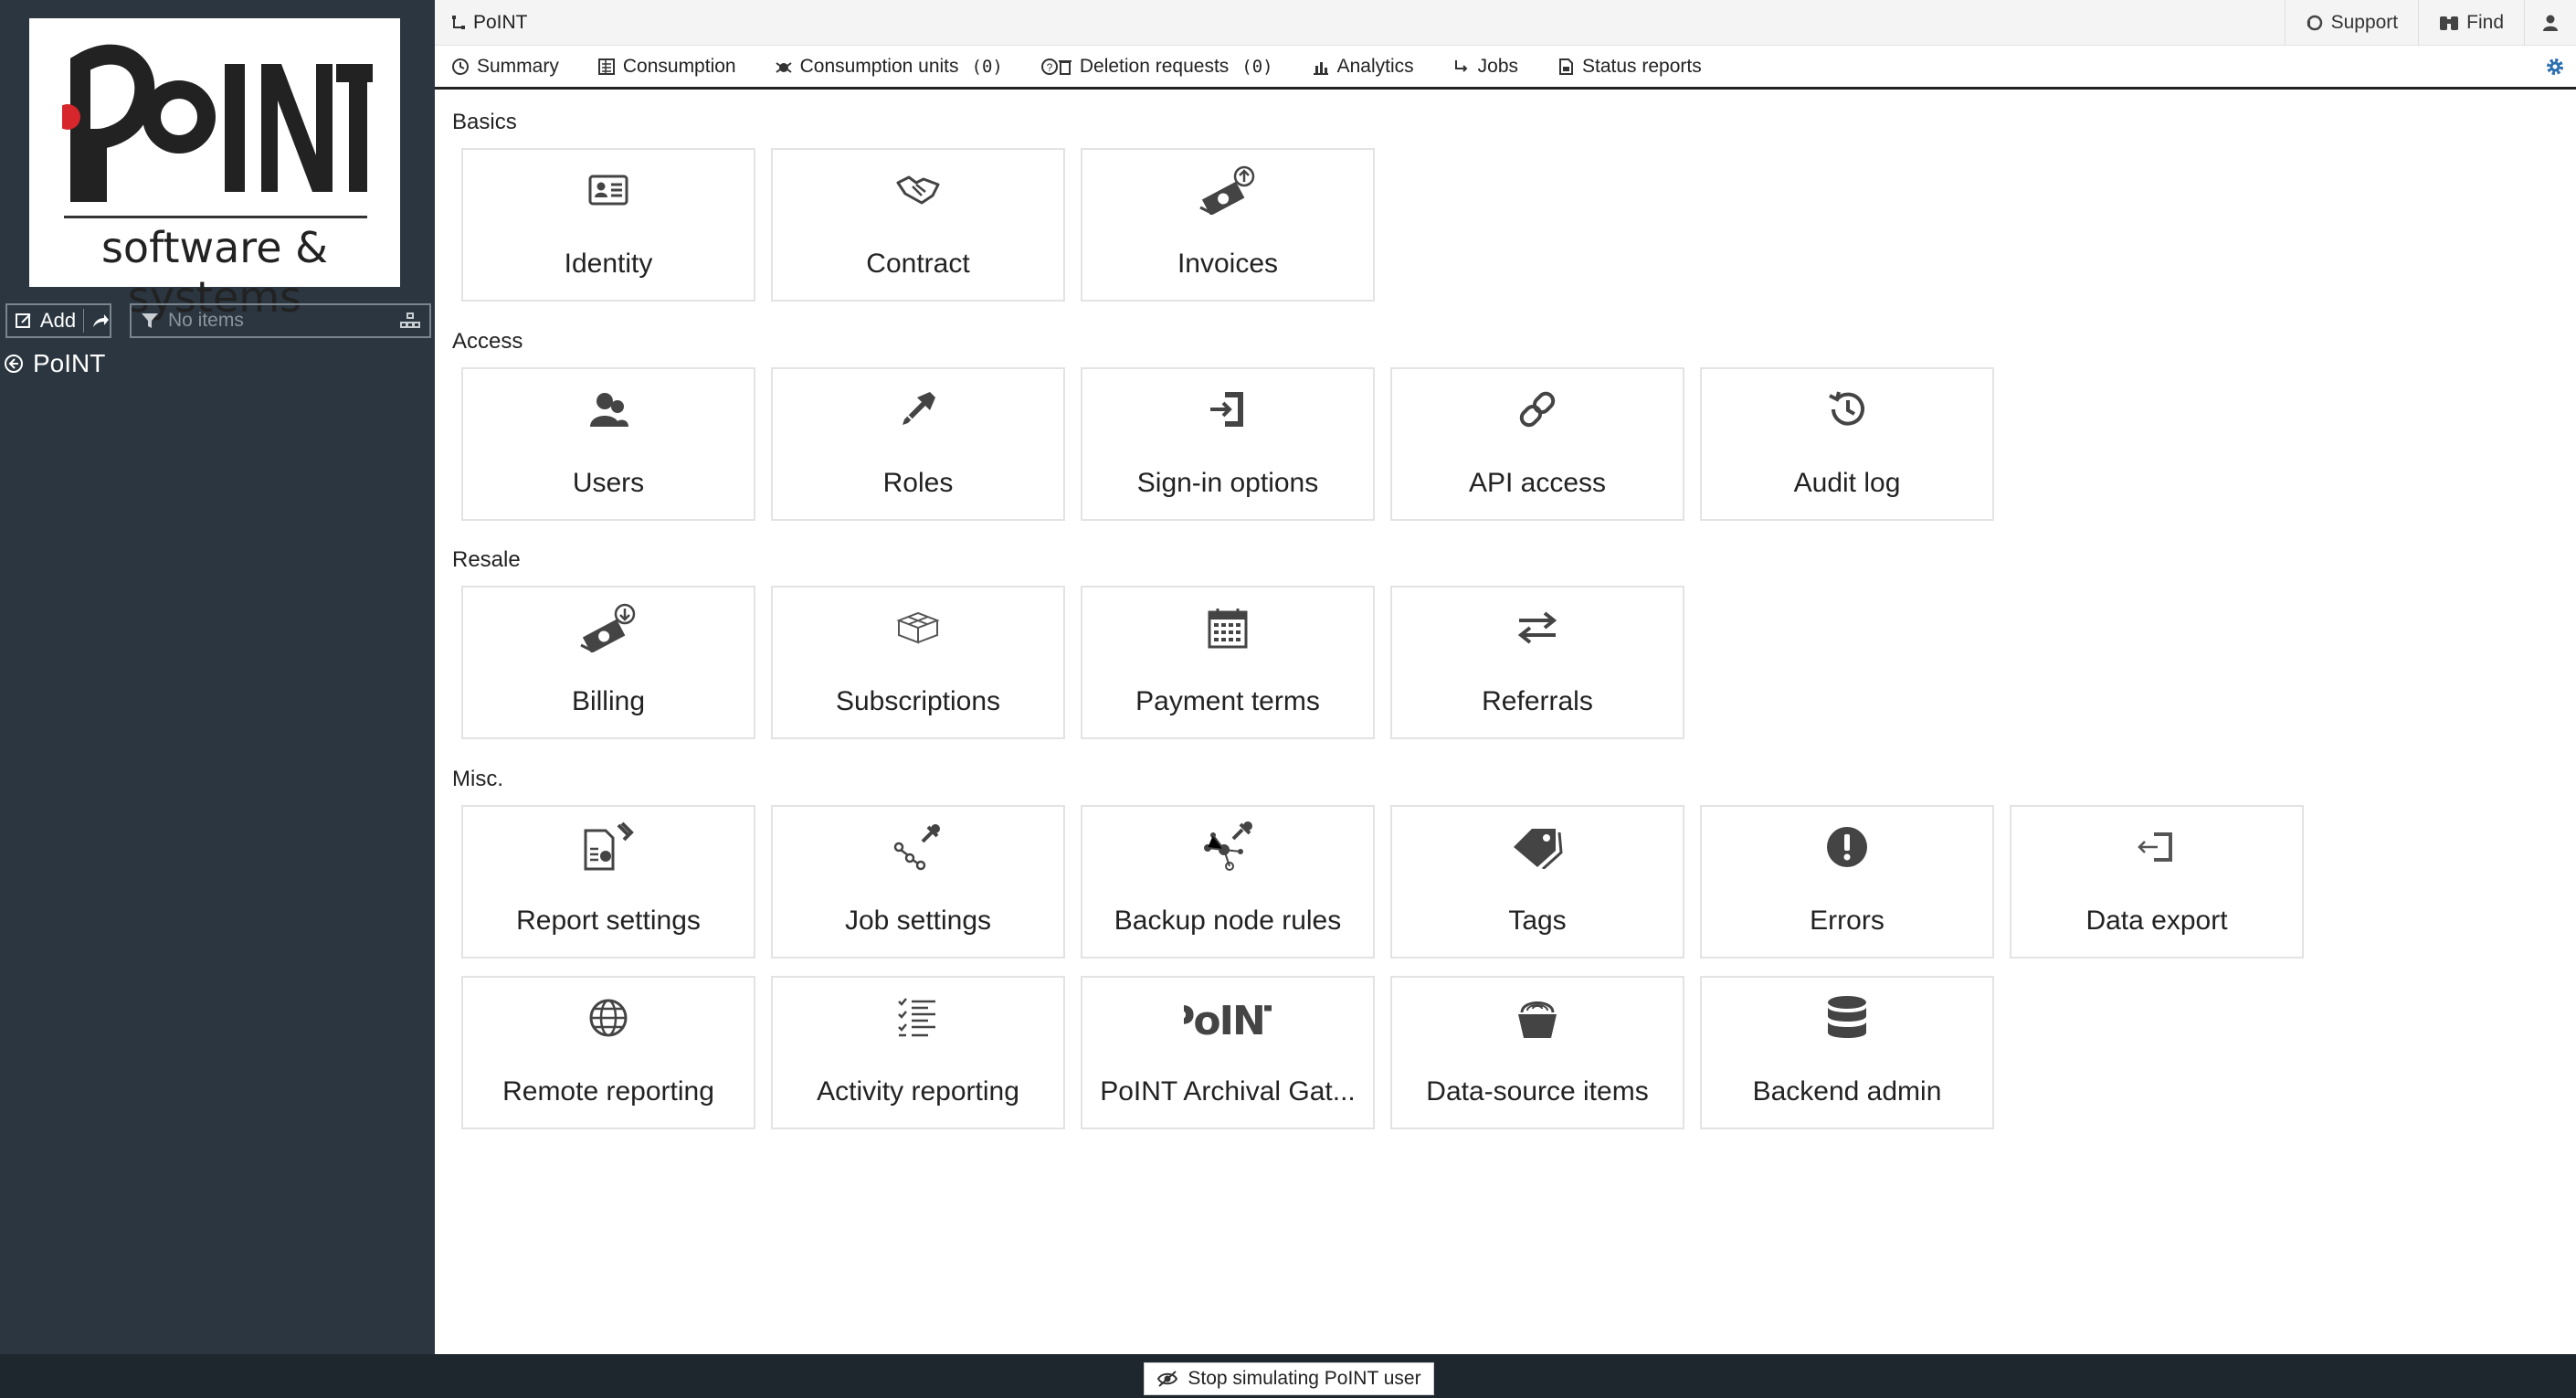 Image resolution: width=2576 pixels, height=1398 pixels. I want to click on gear-icon, so click(2555, 67).